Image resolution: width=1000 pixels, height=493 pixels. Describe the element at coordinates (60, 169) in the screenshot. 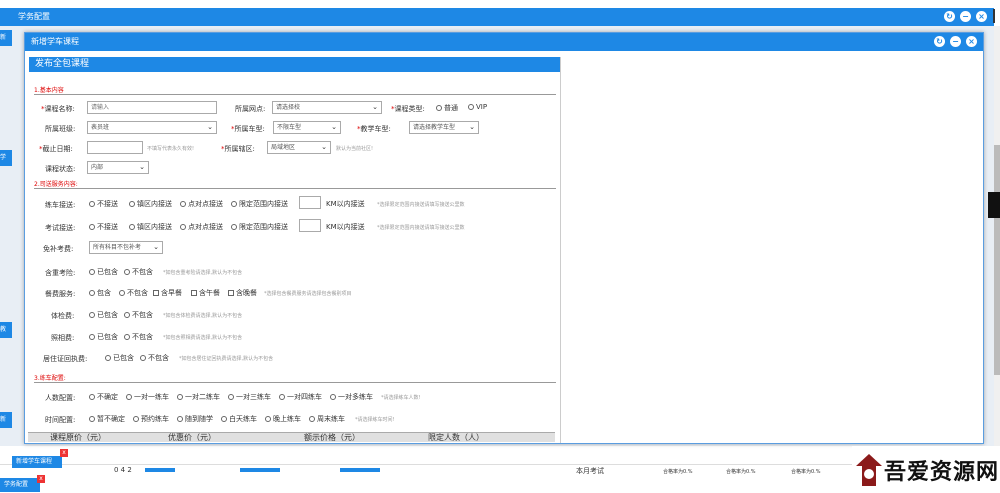

I see `status-label: 课程状态:` at that location.